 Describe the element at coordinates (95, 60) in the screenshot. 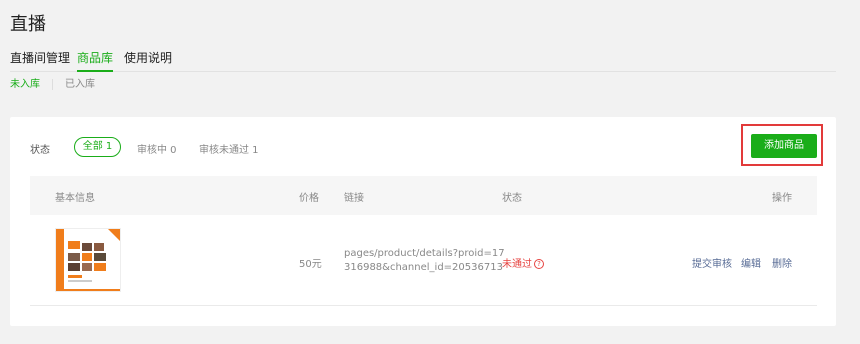

I see `tab-product-library: 商品库` at that location.